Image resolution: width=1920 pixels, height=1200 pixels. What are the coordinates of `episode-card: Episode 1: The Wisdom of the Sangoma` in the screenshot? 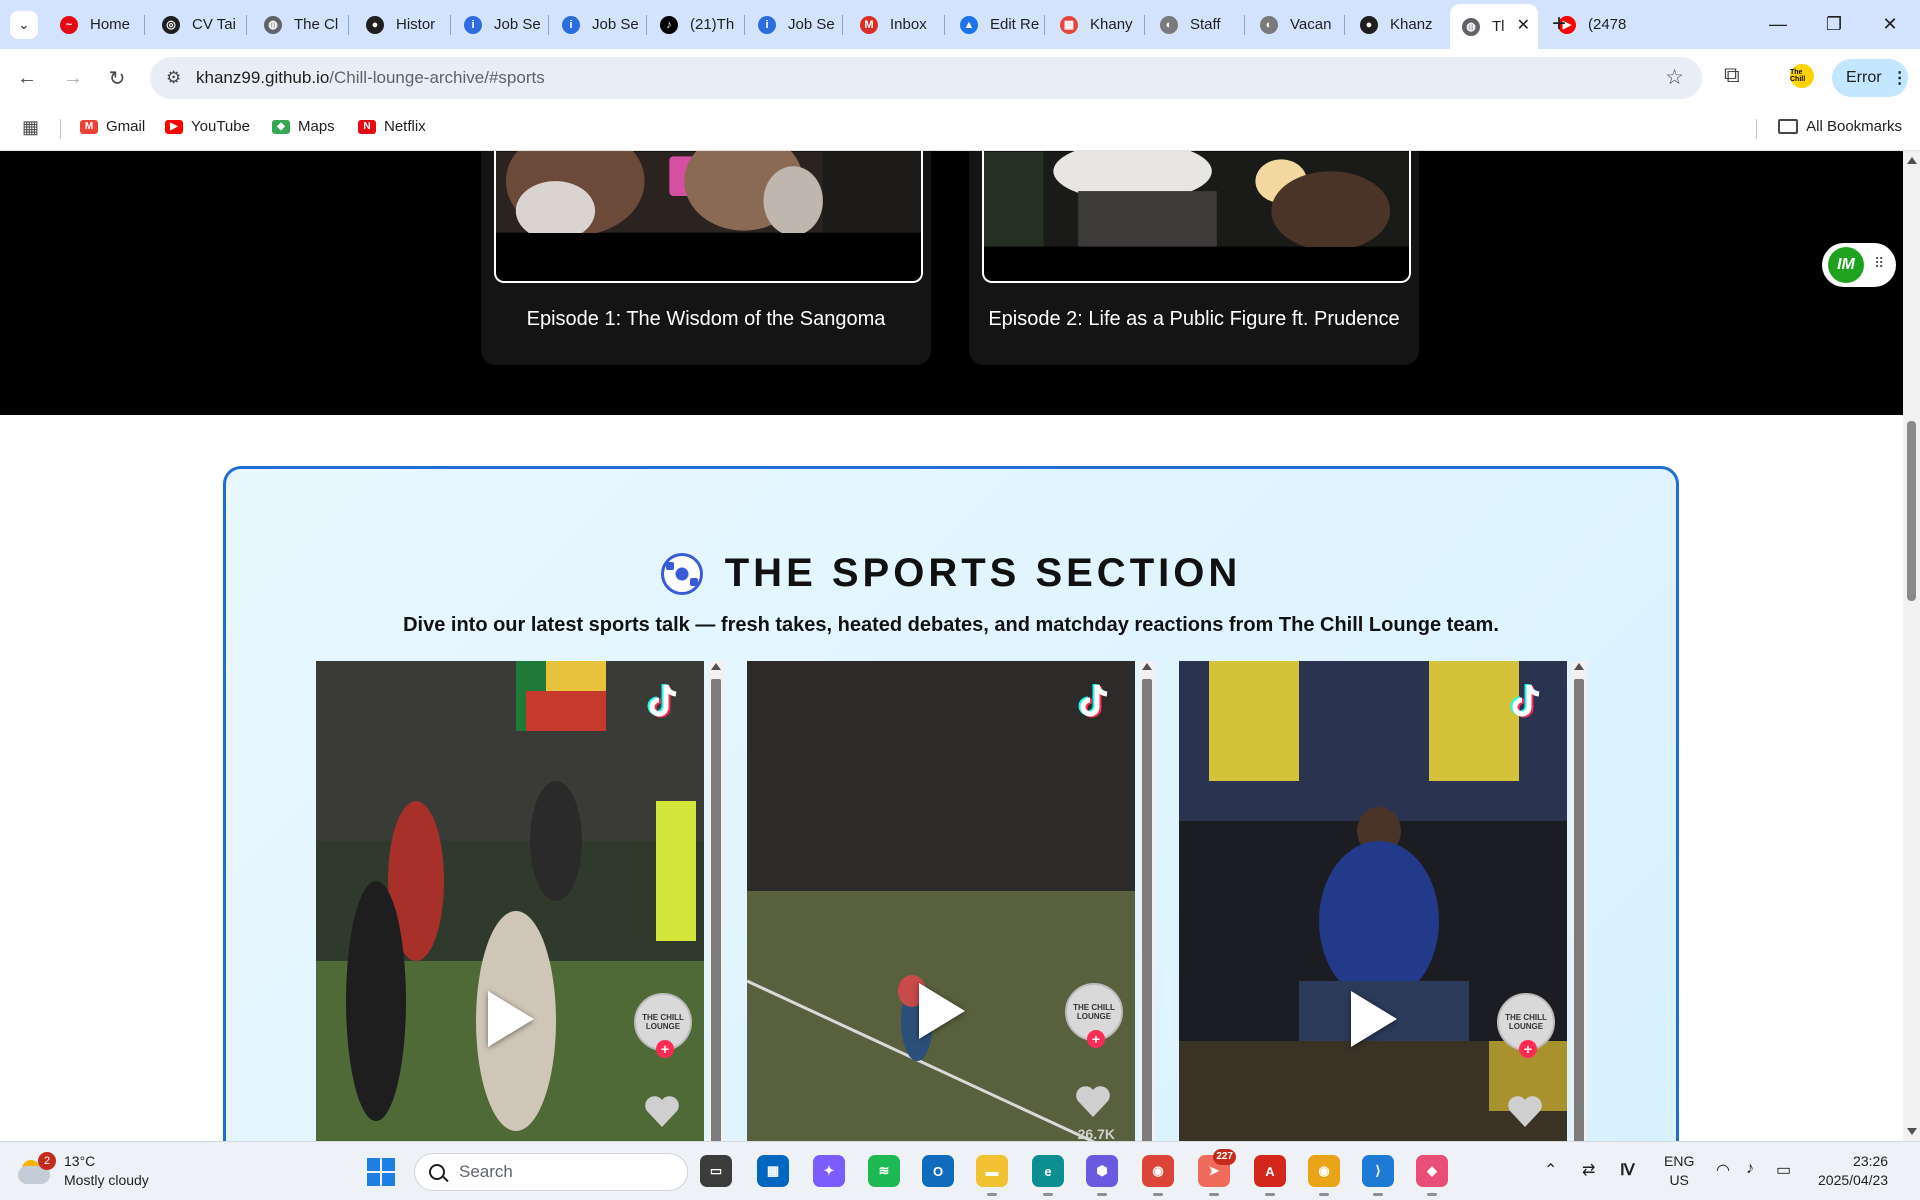 It's located at (706, 258).